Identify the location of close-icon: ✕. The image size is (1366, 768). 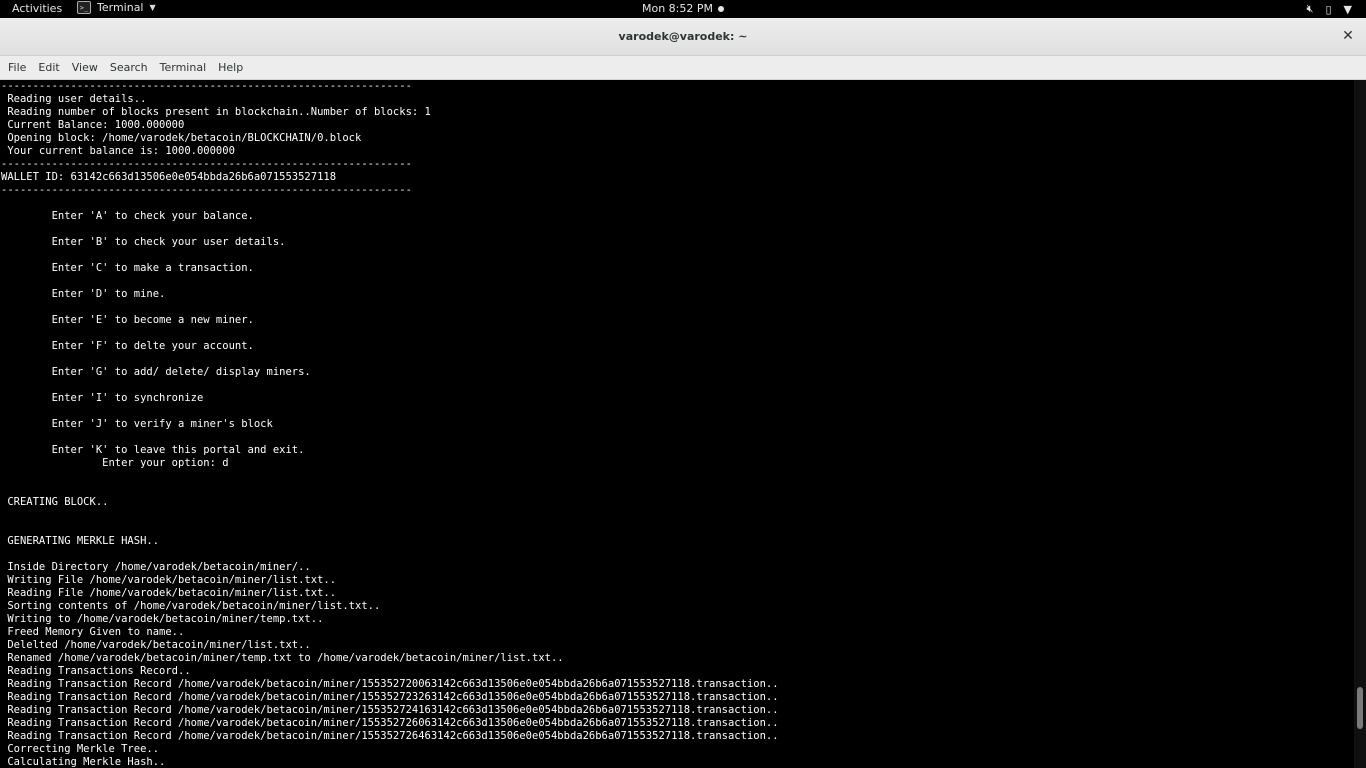
(1348, 36).